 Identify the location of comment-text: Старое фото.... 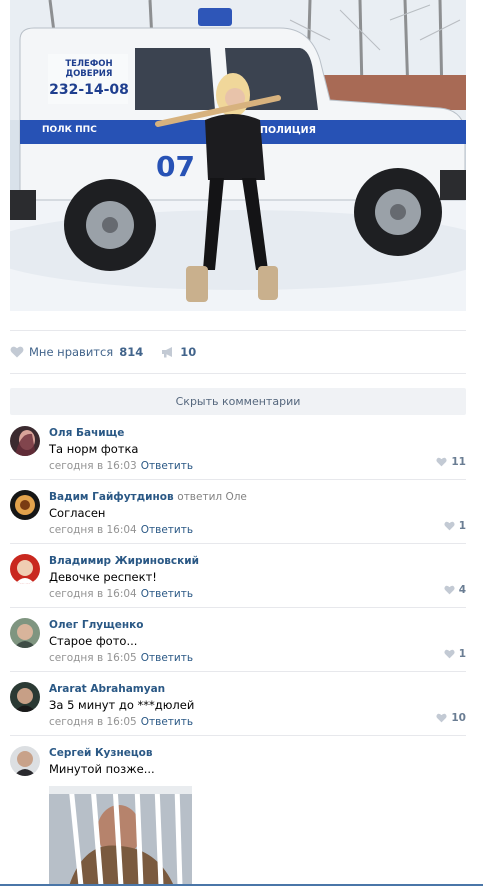
(93, 641).